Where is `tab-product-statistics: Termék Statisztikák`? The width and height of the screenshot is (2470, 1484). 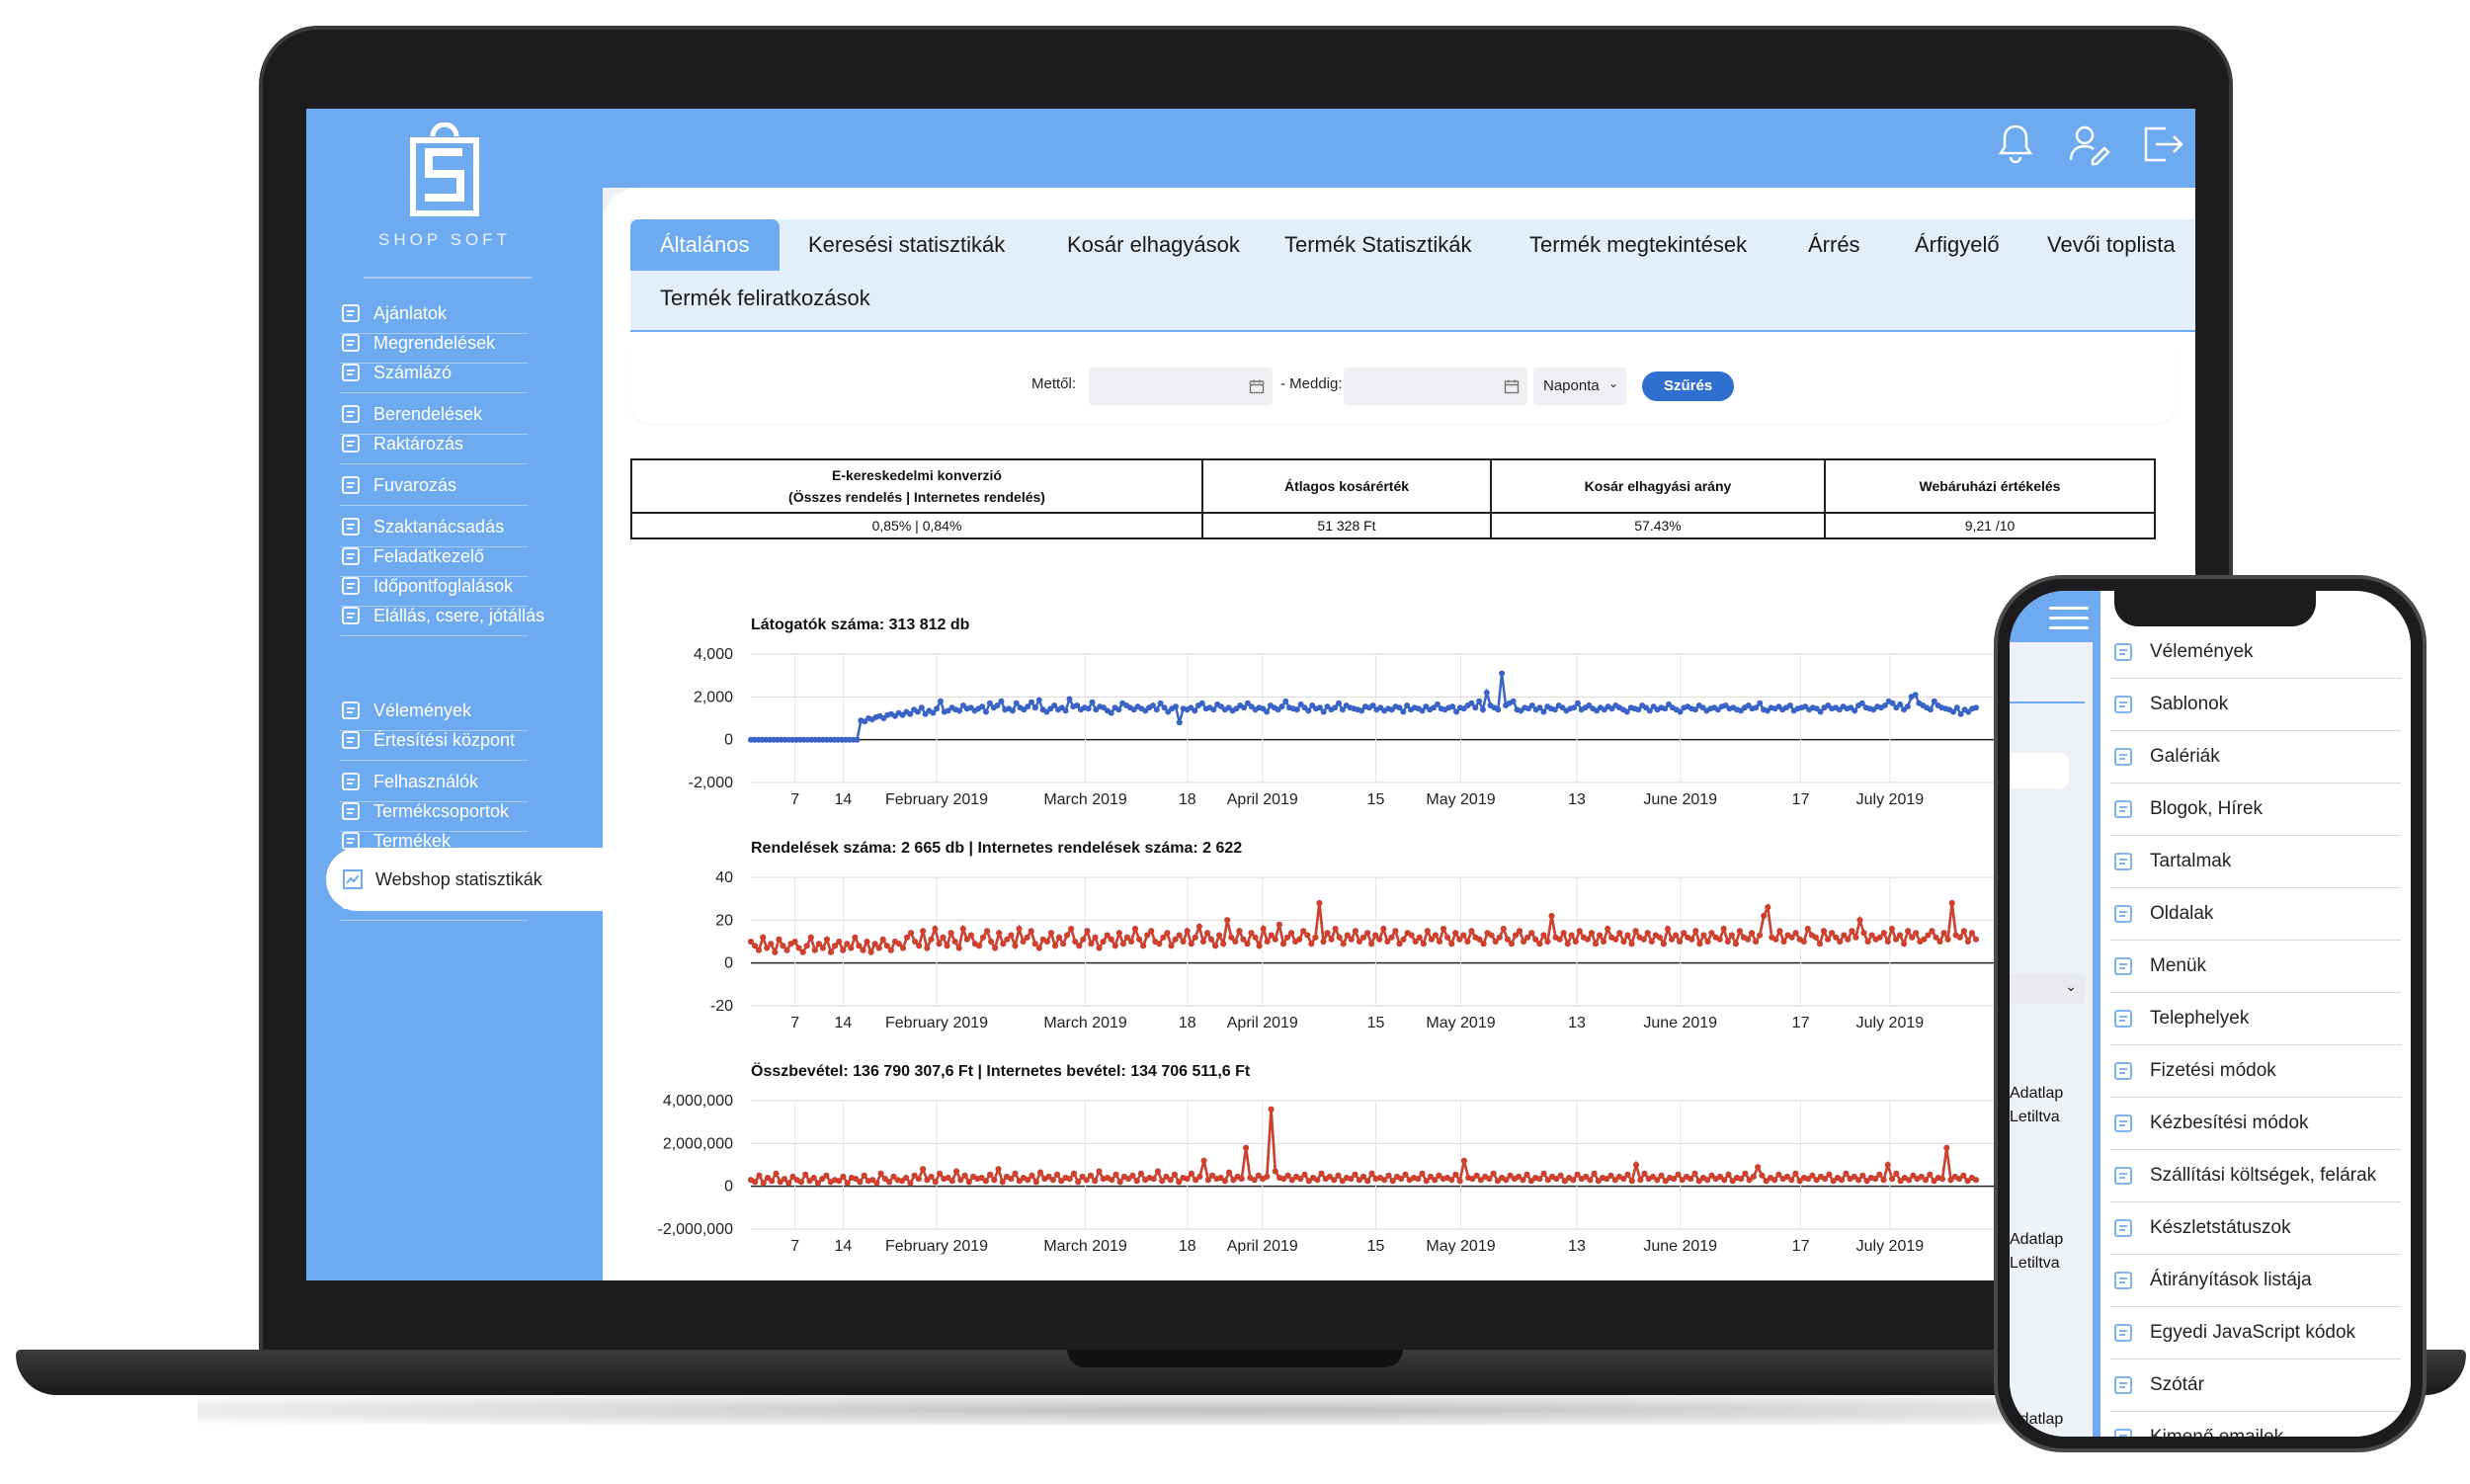 tab-product-statistics: Termék Statisztikák is located at coordinates (1378, 245).